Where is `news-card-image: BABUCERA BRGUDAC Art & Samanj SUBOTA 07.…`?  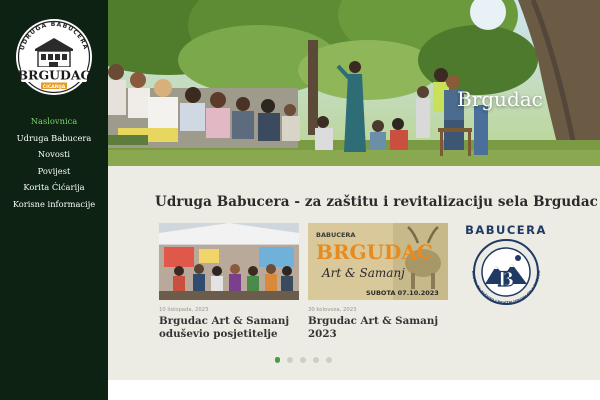
news-card-image: BABUCERA BRGUDAC Art & Samanj SUBOTA 07.… is located at coordinates (378, 261).